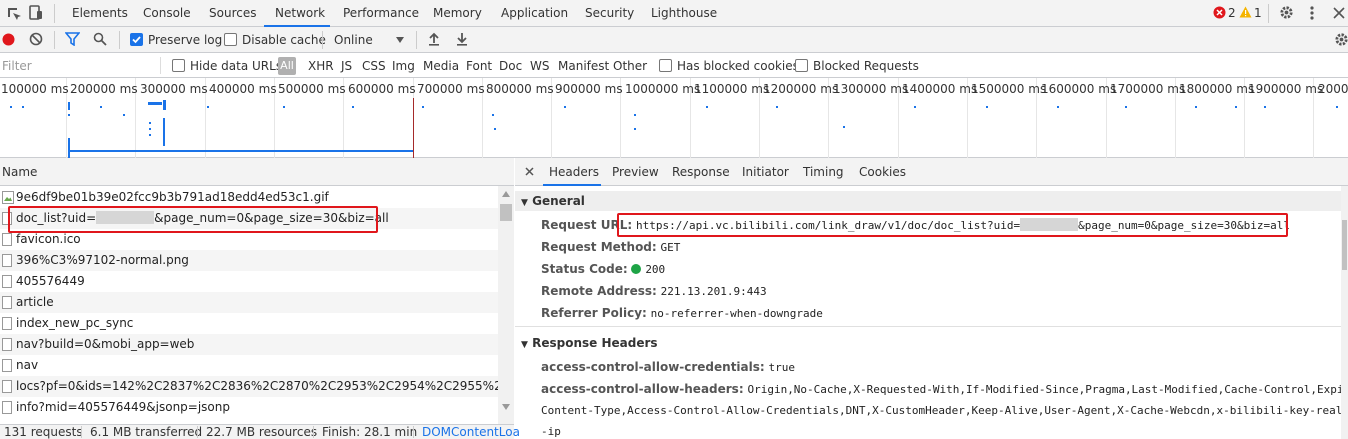 This screenshot has width=1348, height=439. Describe the element at coordinates (701, 172) in the screenshot. I see `tab-response: Response` at that location.